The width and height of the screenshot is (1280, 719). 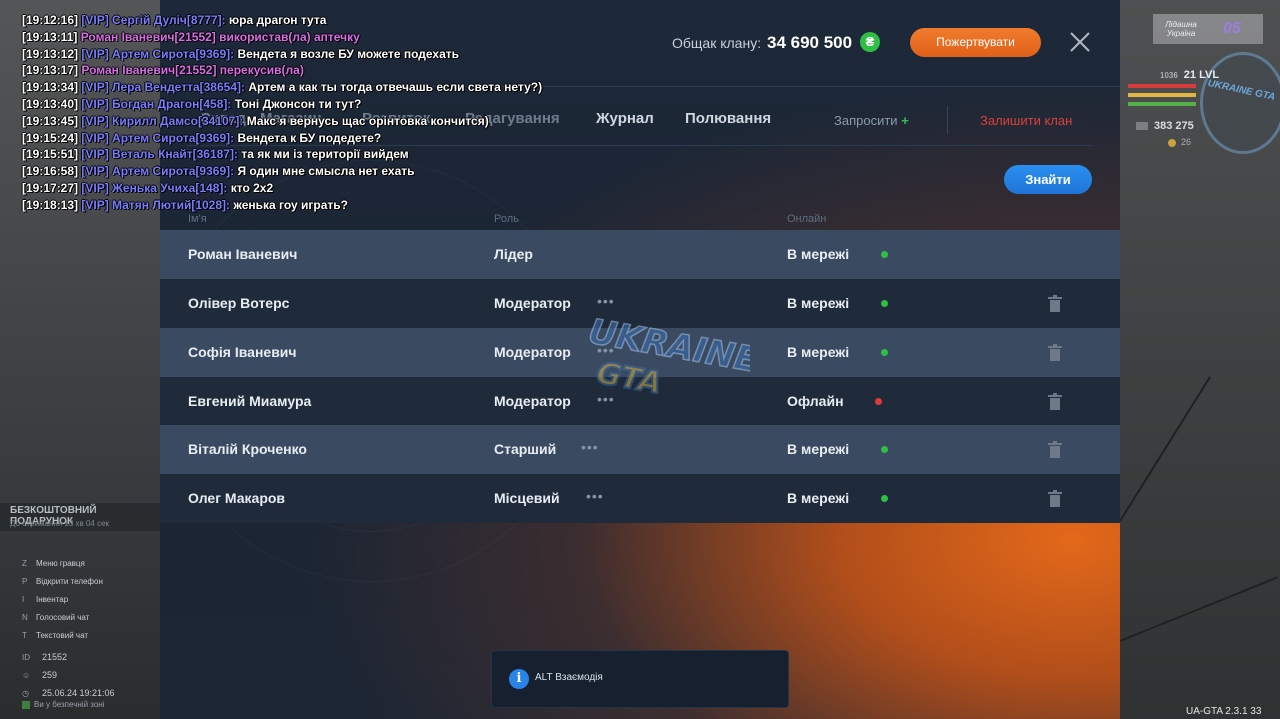 I want to click on member-name: Роман Іваневич, so click(x=243, y=254).